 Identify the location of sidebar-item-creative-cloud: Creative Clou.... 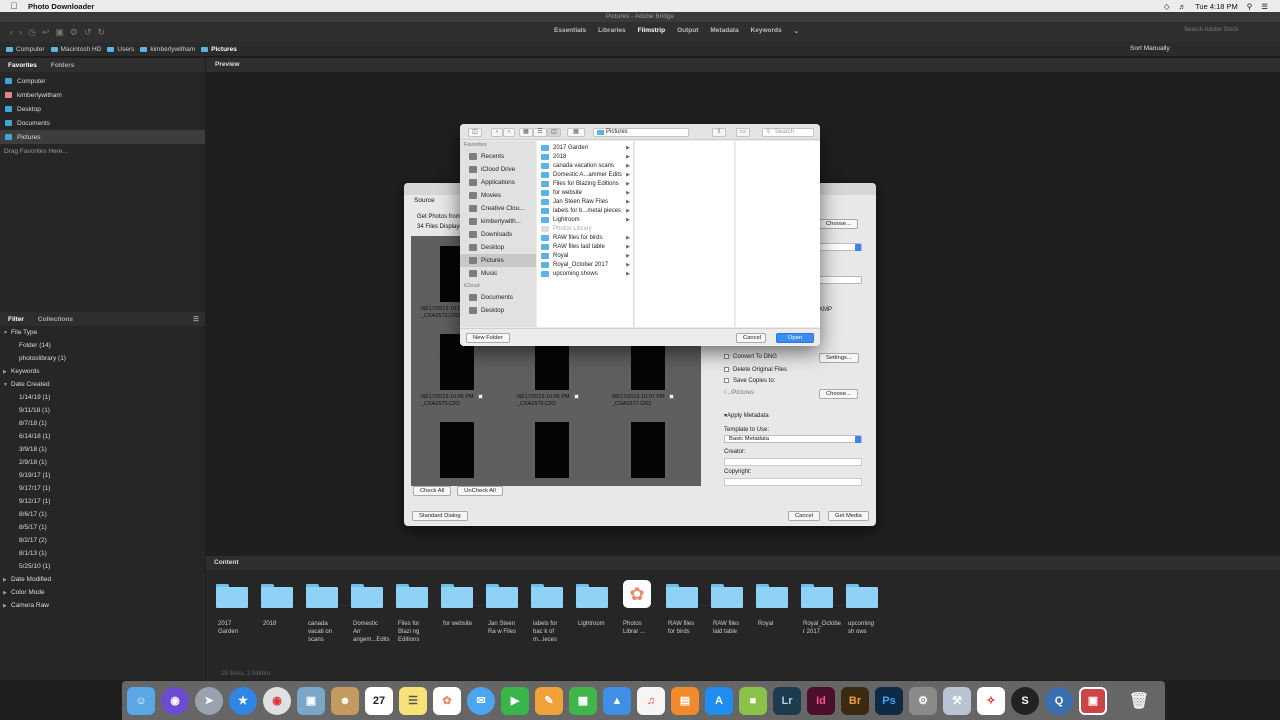
(498, 208).